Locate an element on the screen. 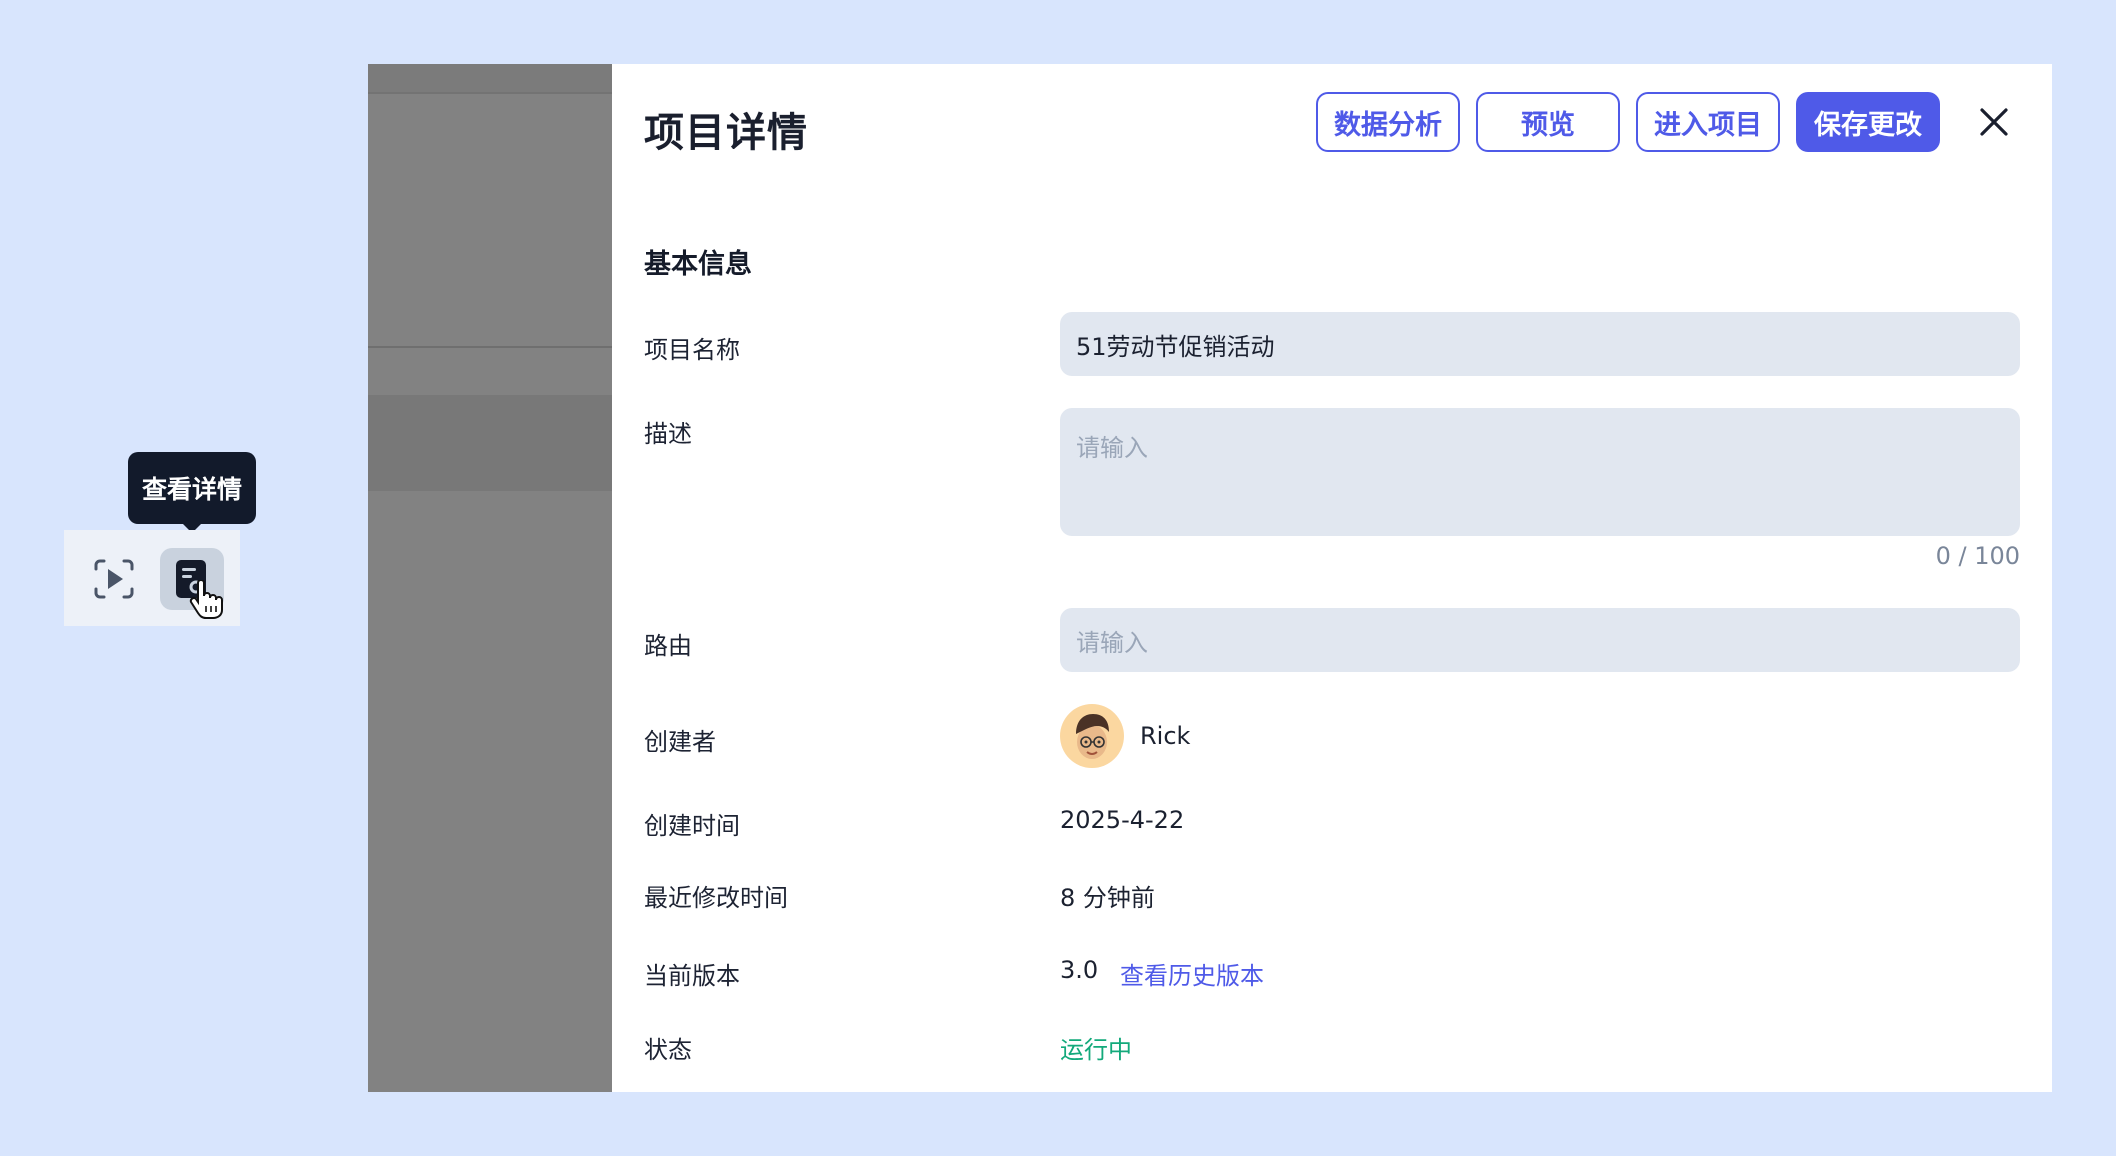 The width and height of the screenshot is (2116, 1156). status-label: 状态 is located at coordinates (668, 1050).